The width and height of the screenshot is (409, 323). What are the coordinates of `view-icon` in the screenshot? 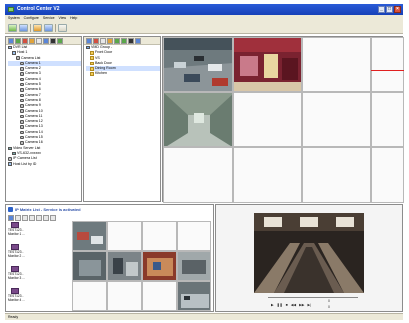 It's located at (138, 41).